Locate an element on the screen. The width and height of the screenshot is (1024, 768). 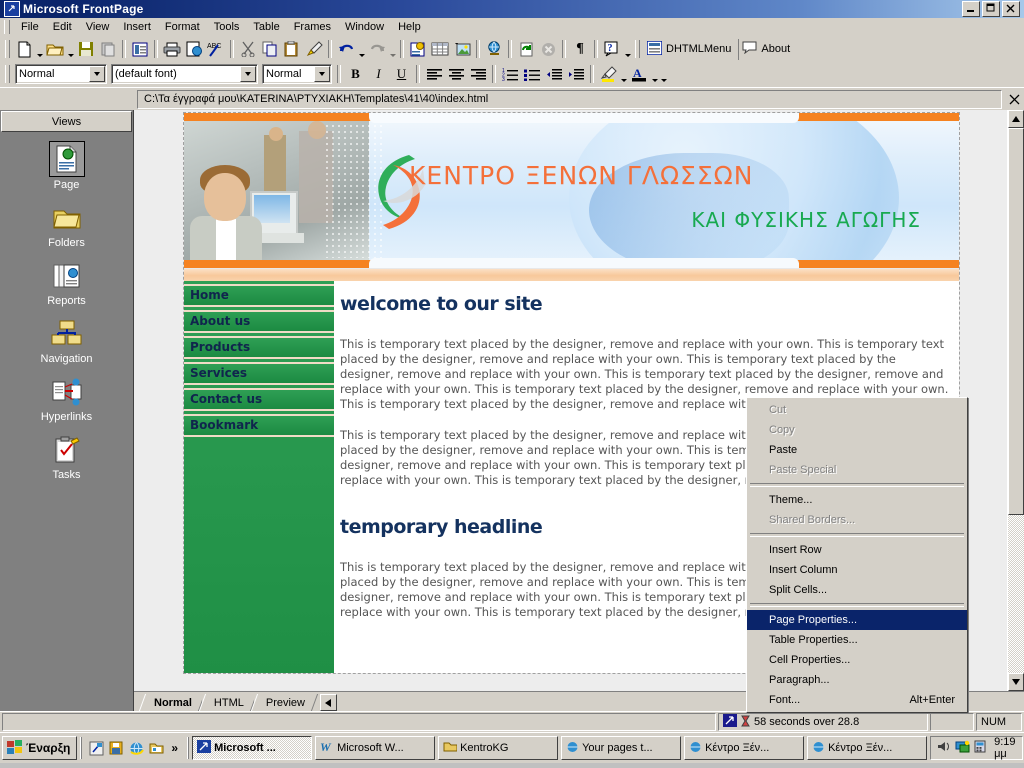
align-left-icon is located at coordinates (434, 74).